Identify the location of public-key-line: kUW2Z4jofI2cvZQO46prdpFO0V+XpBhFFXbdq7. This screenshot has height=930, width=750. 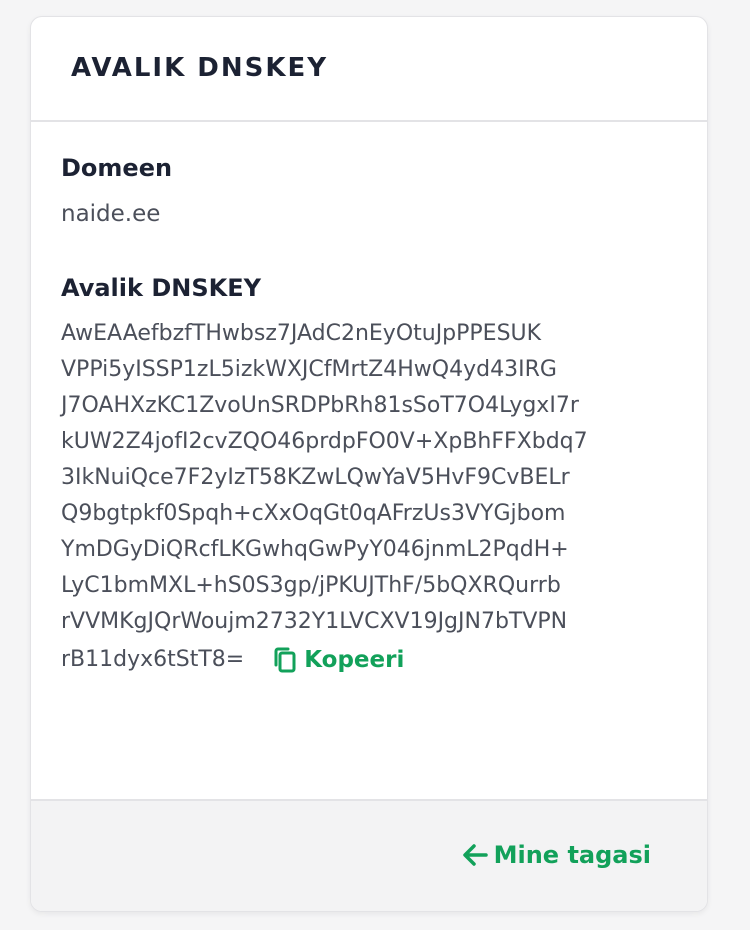
(324, 441).